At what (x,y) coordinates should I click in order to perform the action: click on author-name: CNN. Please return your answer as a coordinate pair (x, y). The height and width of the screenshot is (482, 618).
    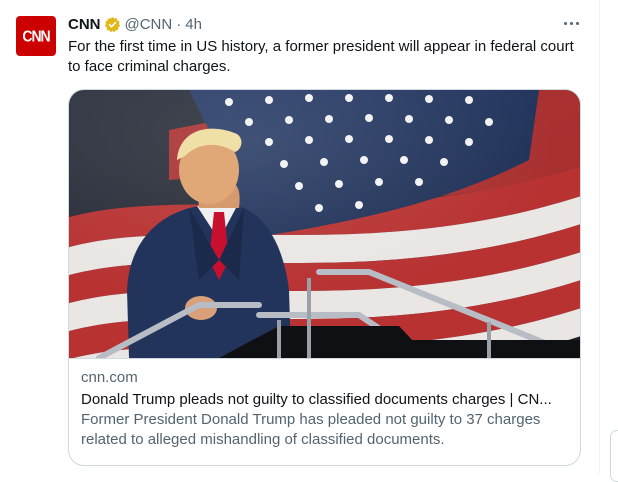
    Looking at the image, I should click on (84, 24).